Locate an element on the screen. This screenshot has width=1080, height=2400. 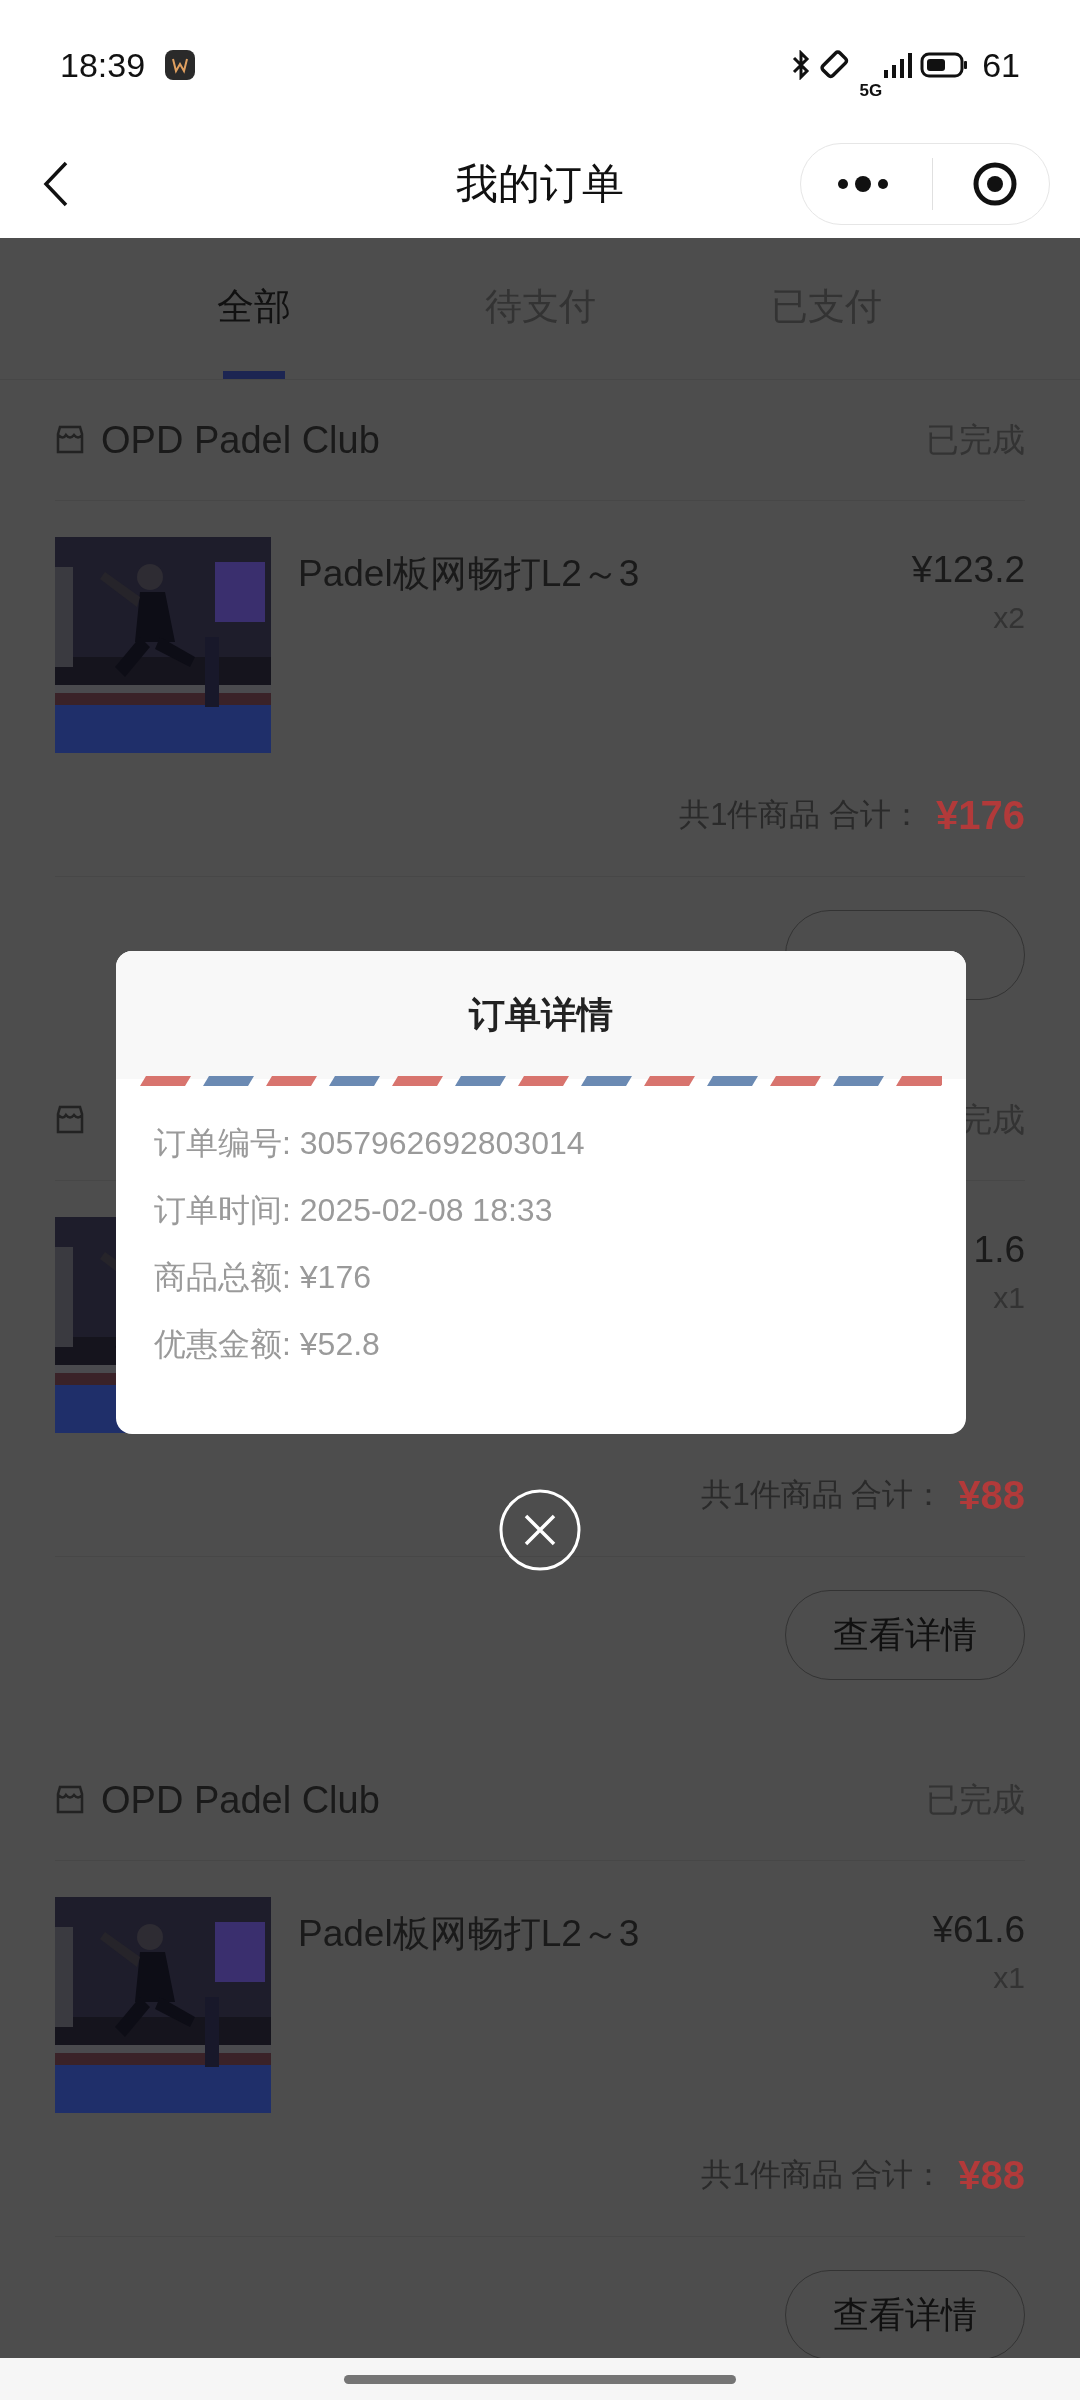
detail-line: 优惠金额: ¥52.8 is located at coordinates (267, 1344).